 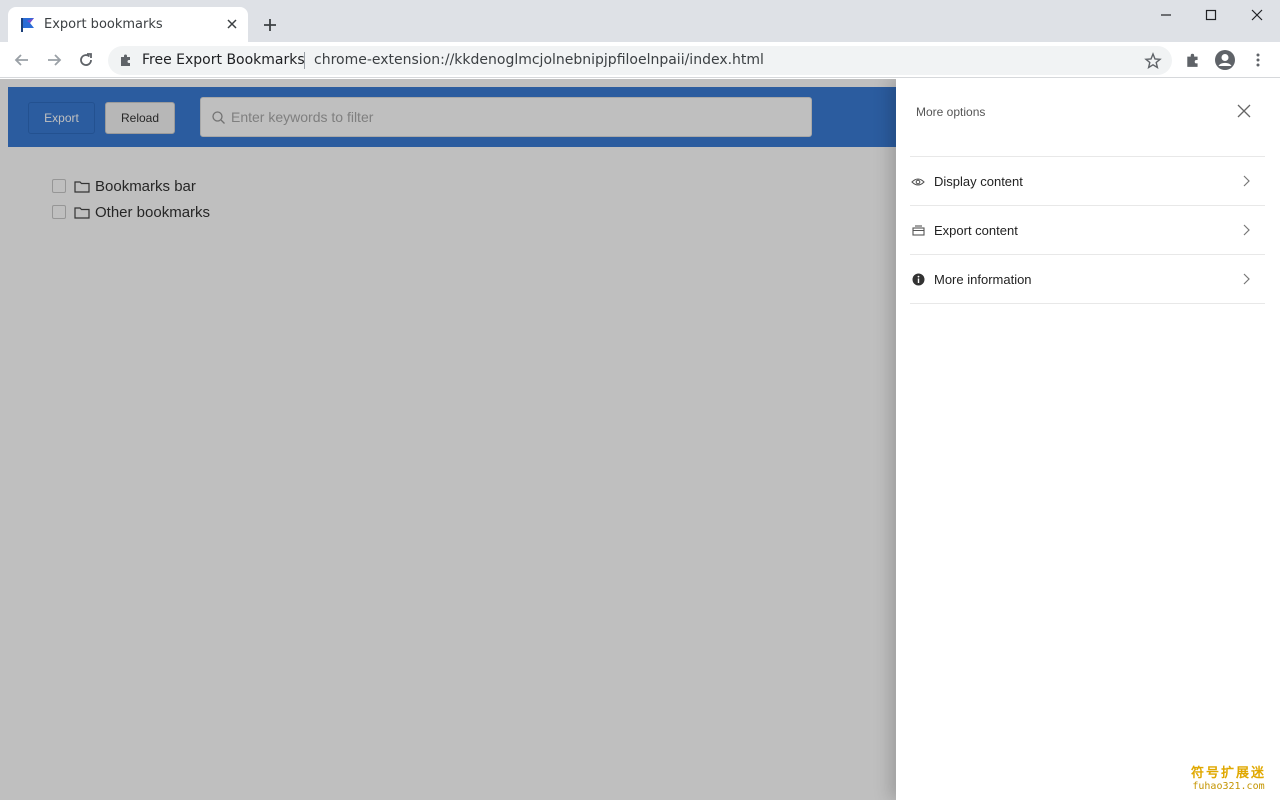 What do you see at coordinates (1228, 786) in the screenshot?
I see `watermark-en: fuhao321.com` at bounding box center [1228, 786].